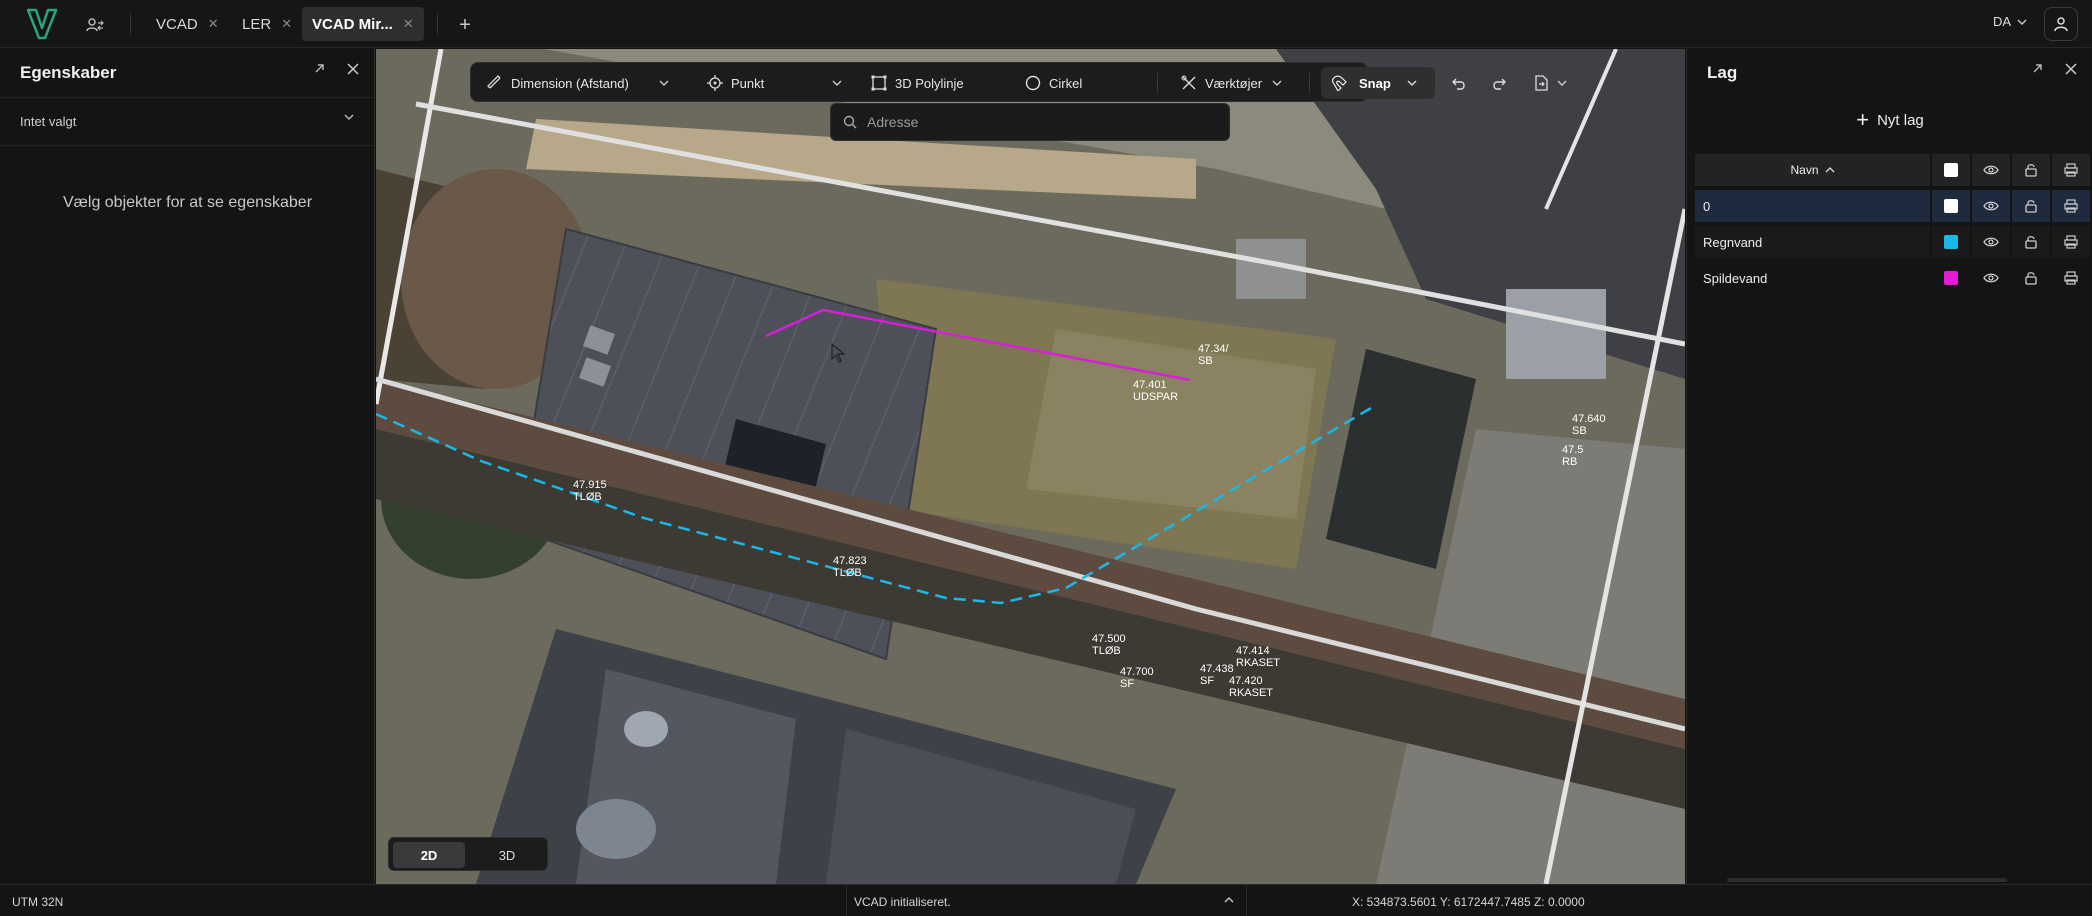  I want to click on undo-button, so click(1459, 83).